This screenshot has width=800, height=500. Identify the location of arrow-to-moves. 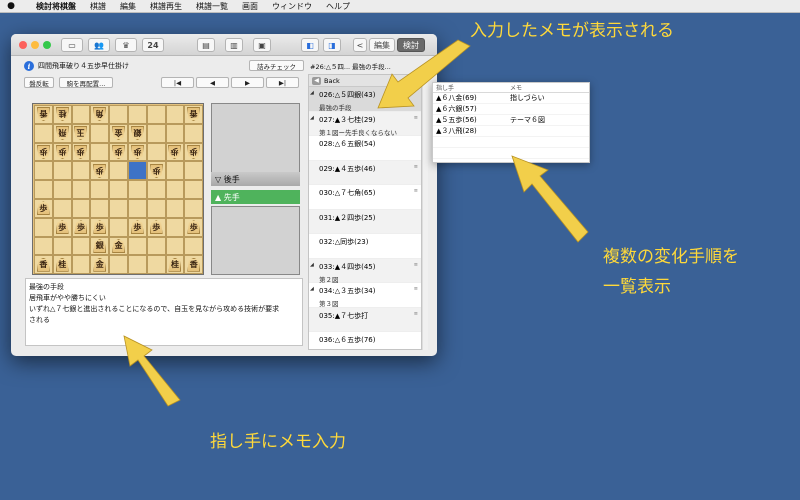
(424, 74).